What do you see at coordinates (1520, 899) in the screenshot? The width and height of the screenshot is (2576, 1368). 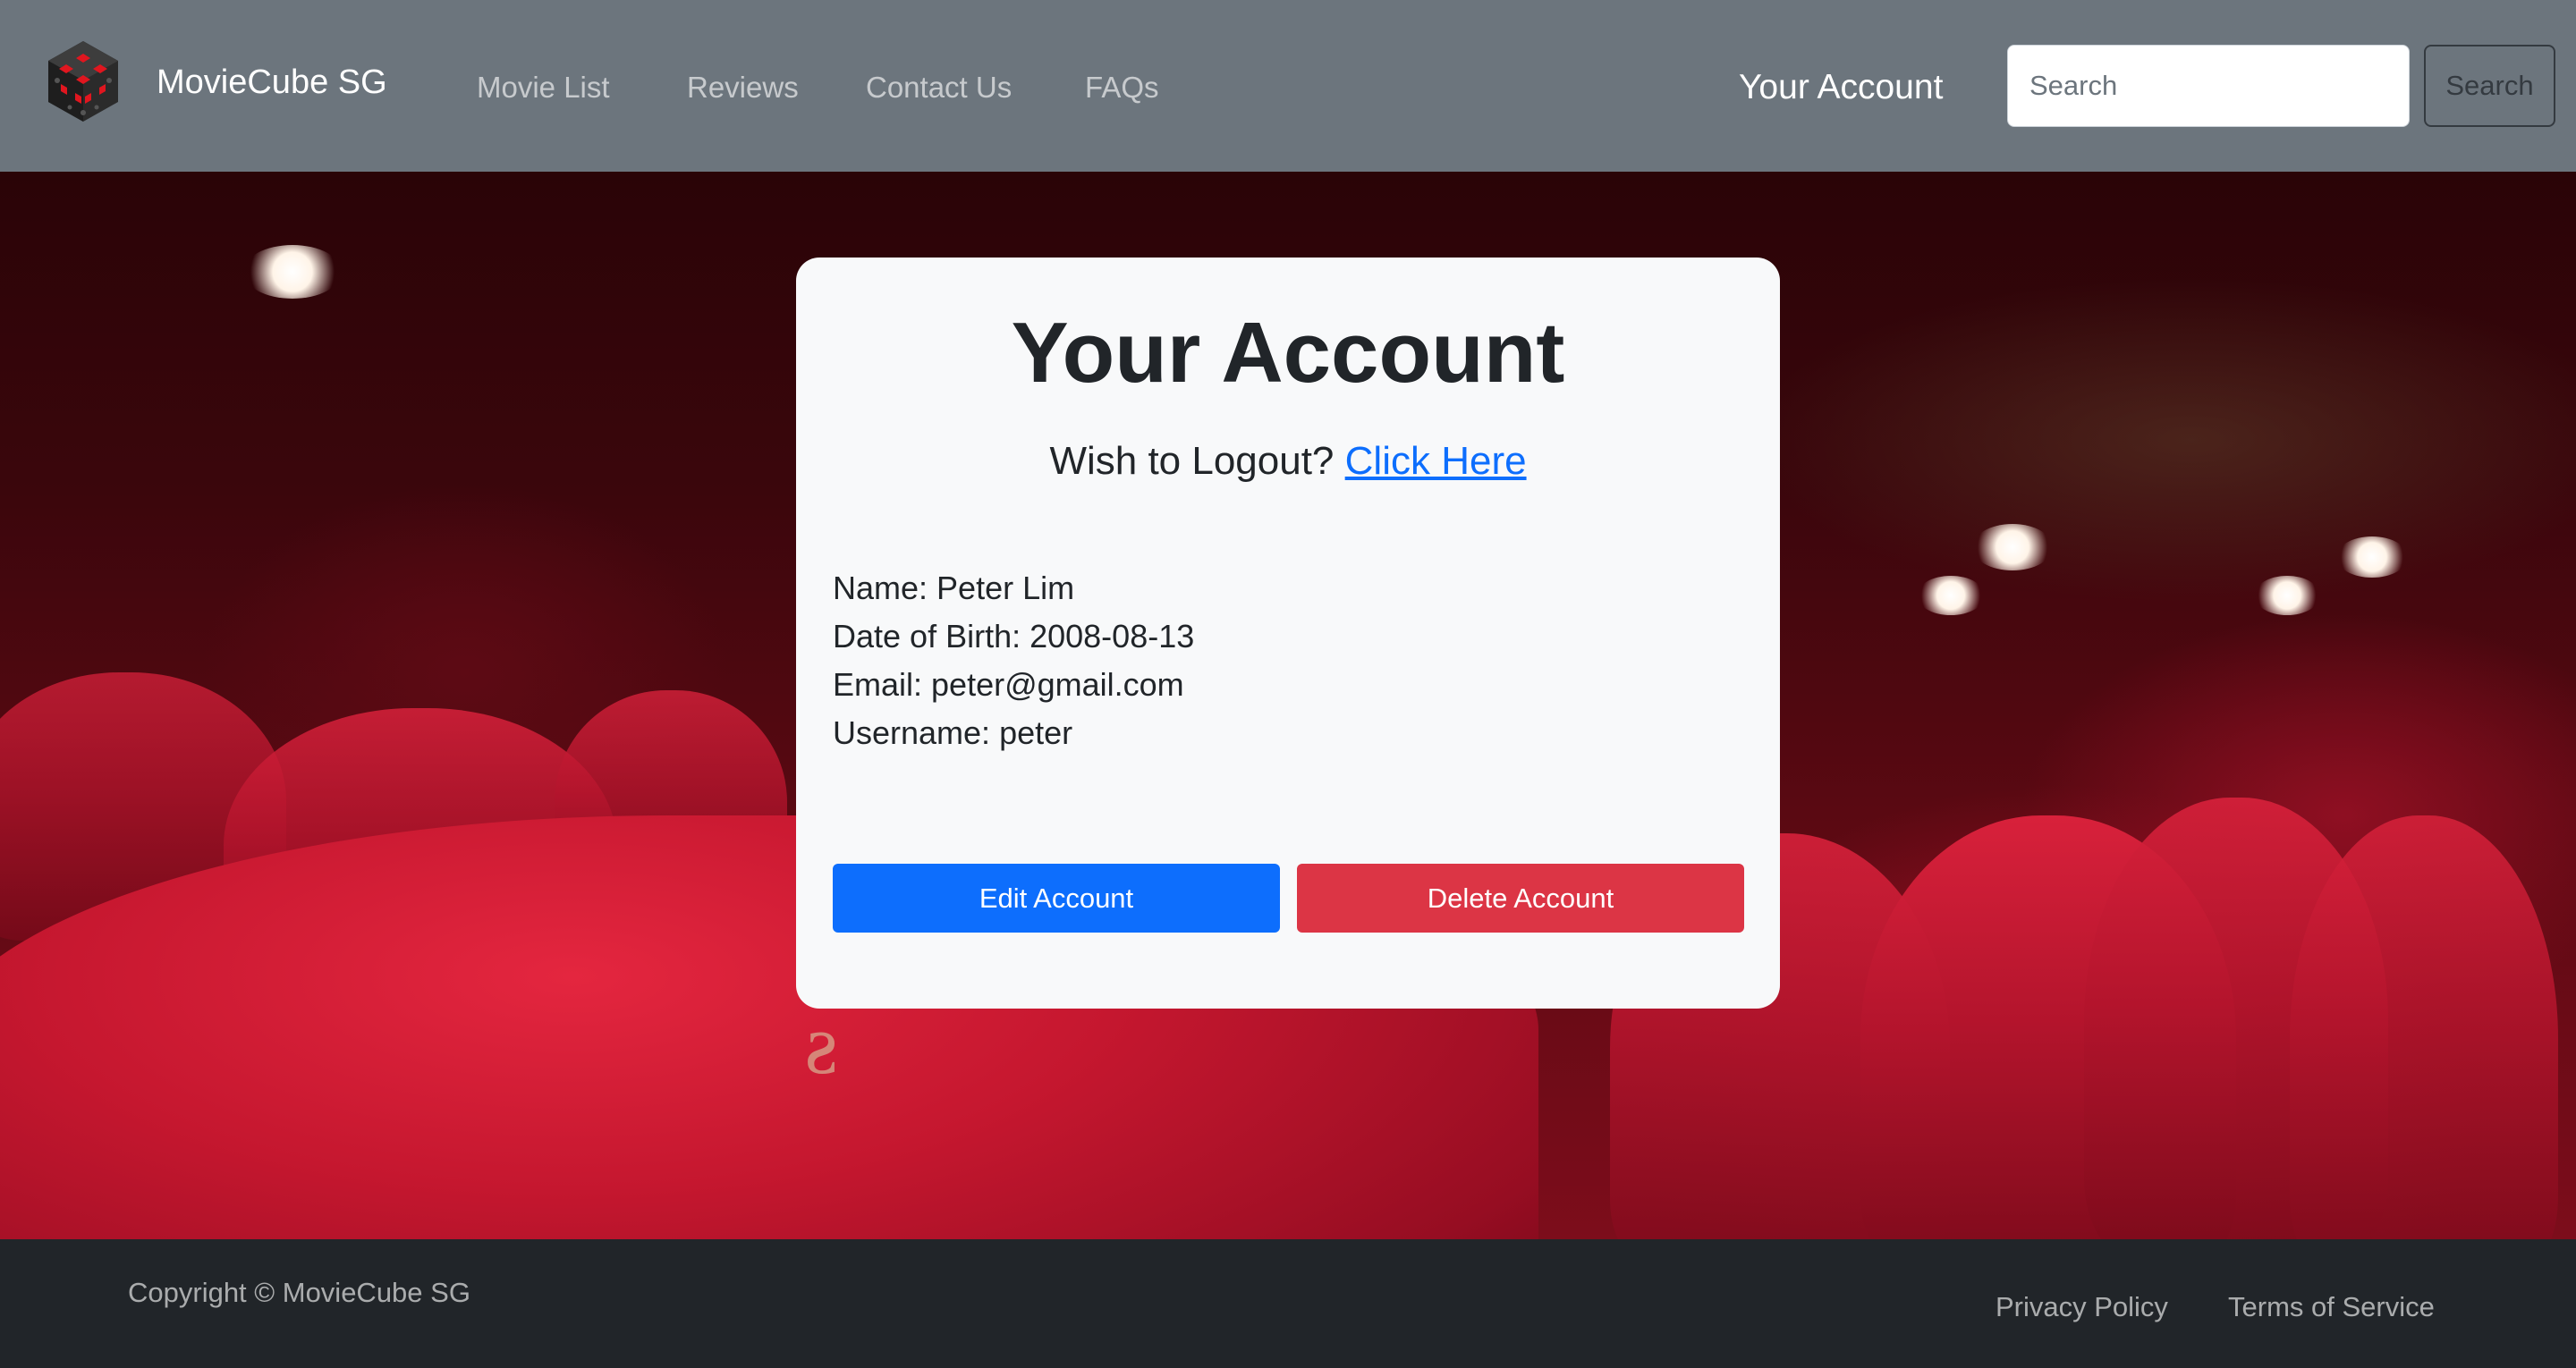 I see `delete-account-button: Delete Account` at bounding box center [1520, 899].